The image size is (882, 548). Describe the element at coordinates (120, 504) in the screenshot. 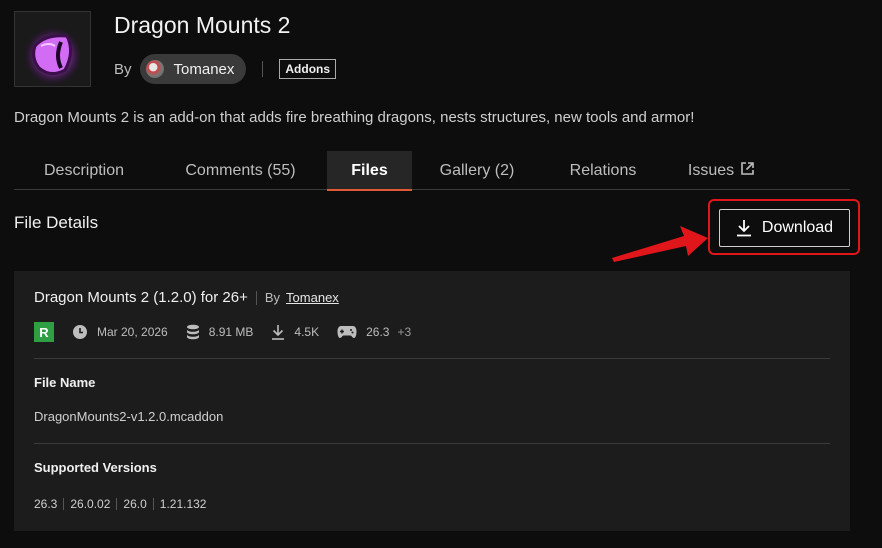

I see `supported-versions-list: 26.3 26.0.02 26.0 1.21.132` at that location.